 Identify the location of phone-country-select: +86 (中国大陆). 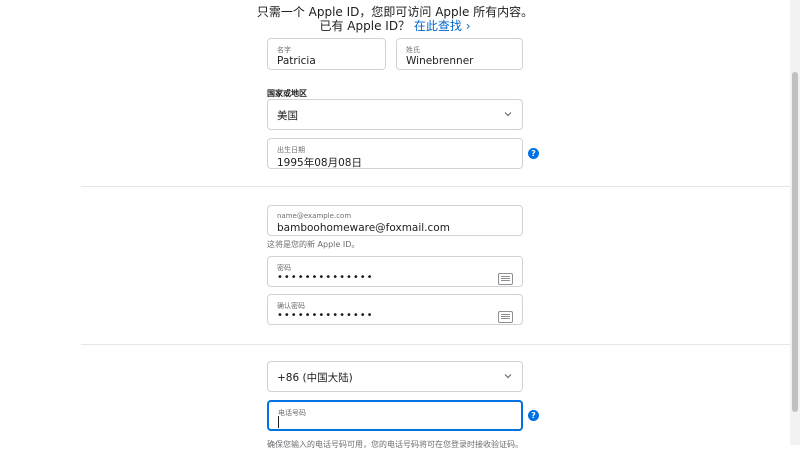
(395, 376).